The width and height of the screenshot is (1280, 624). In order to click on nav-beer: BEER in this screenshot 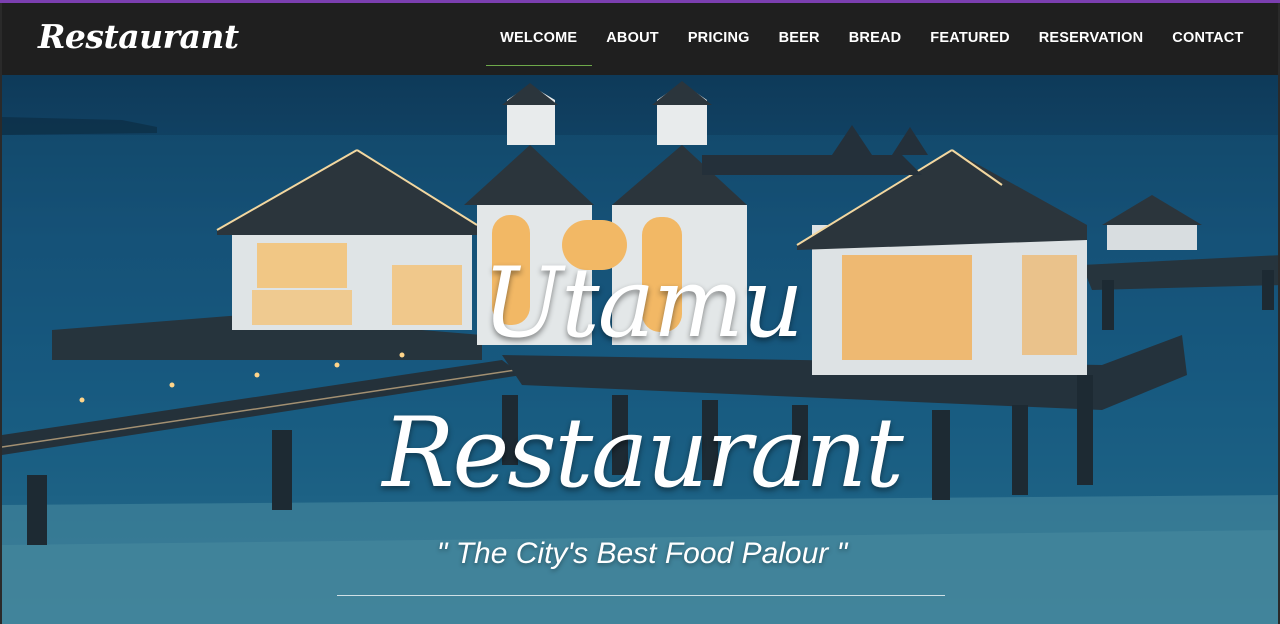, I will do `click(799, 39)`.